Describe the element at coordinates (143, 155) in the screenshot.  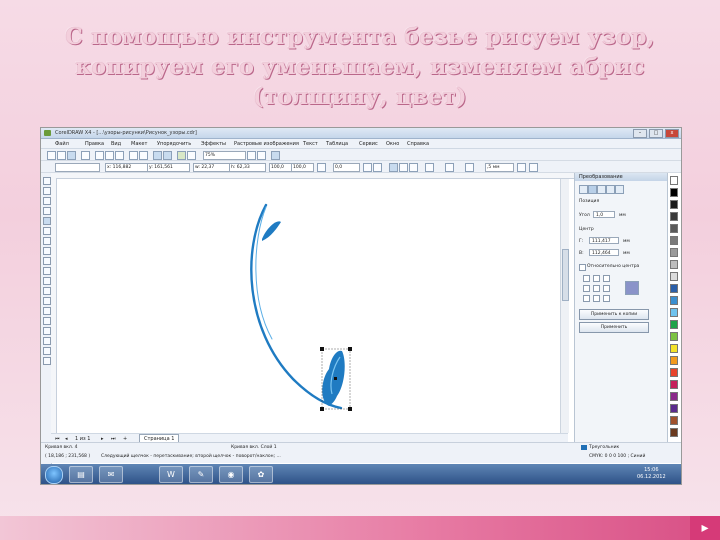
I see `redo-icon` at that location.